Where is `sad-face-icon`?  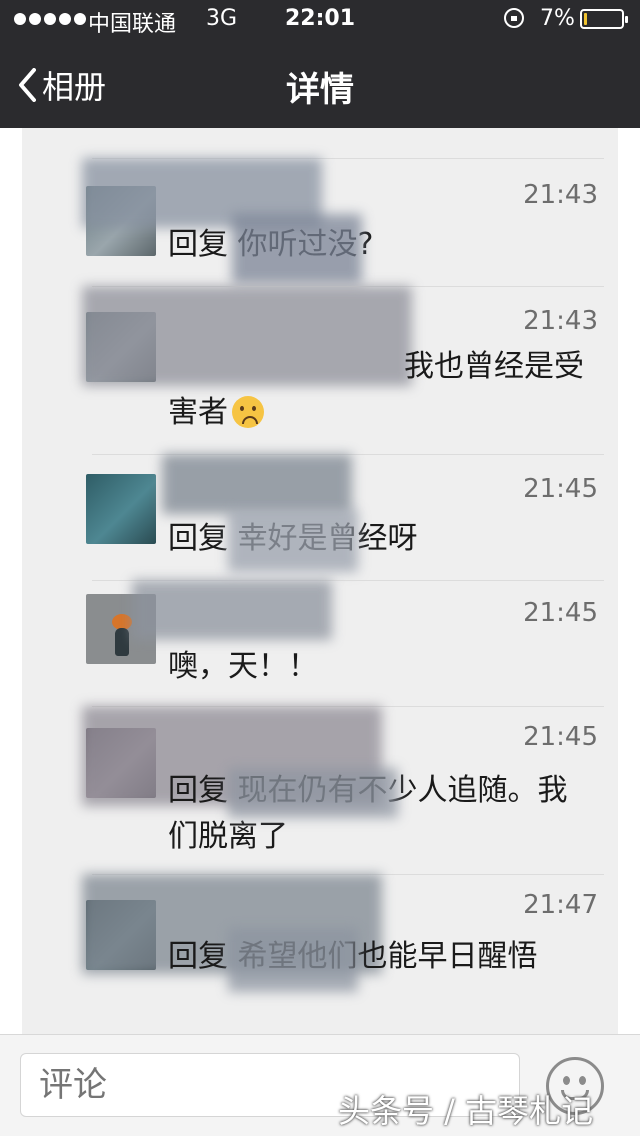 sad-face-icon is located at coordinates (248, 412).